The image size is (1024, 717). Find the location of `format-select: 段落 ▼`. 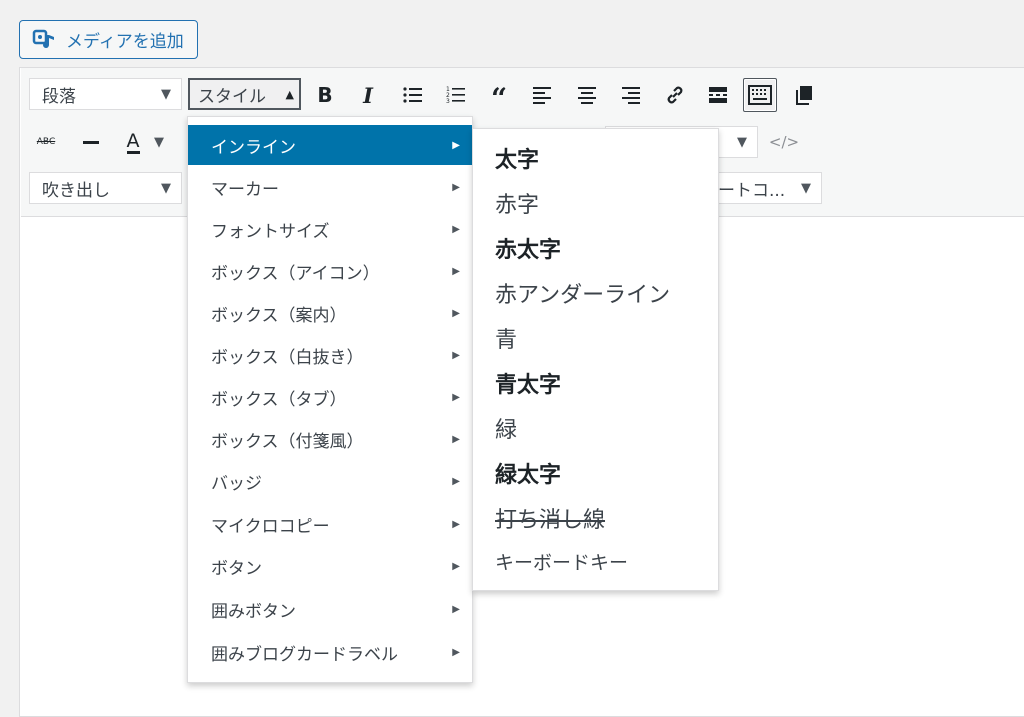

format-select: 段落 ▼ is located at coordinates (105, 94).